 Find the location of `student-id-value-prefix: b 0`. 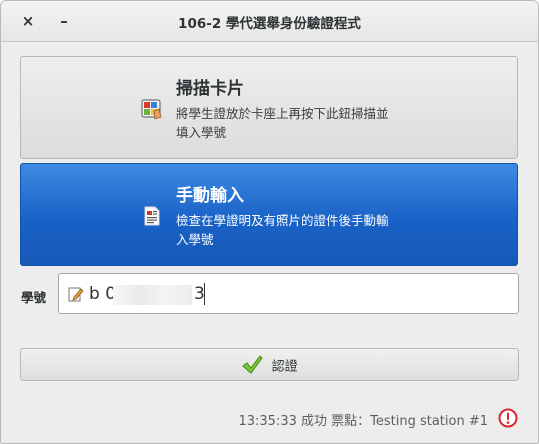

student-id-value-prefix: b 0 is located at coordinates (103, 294).